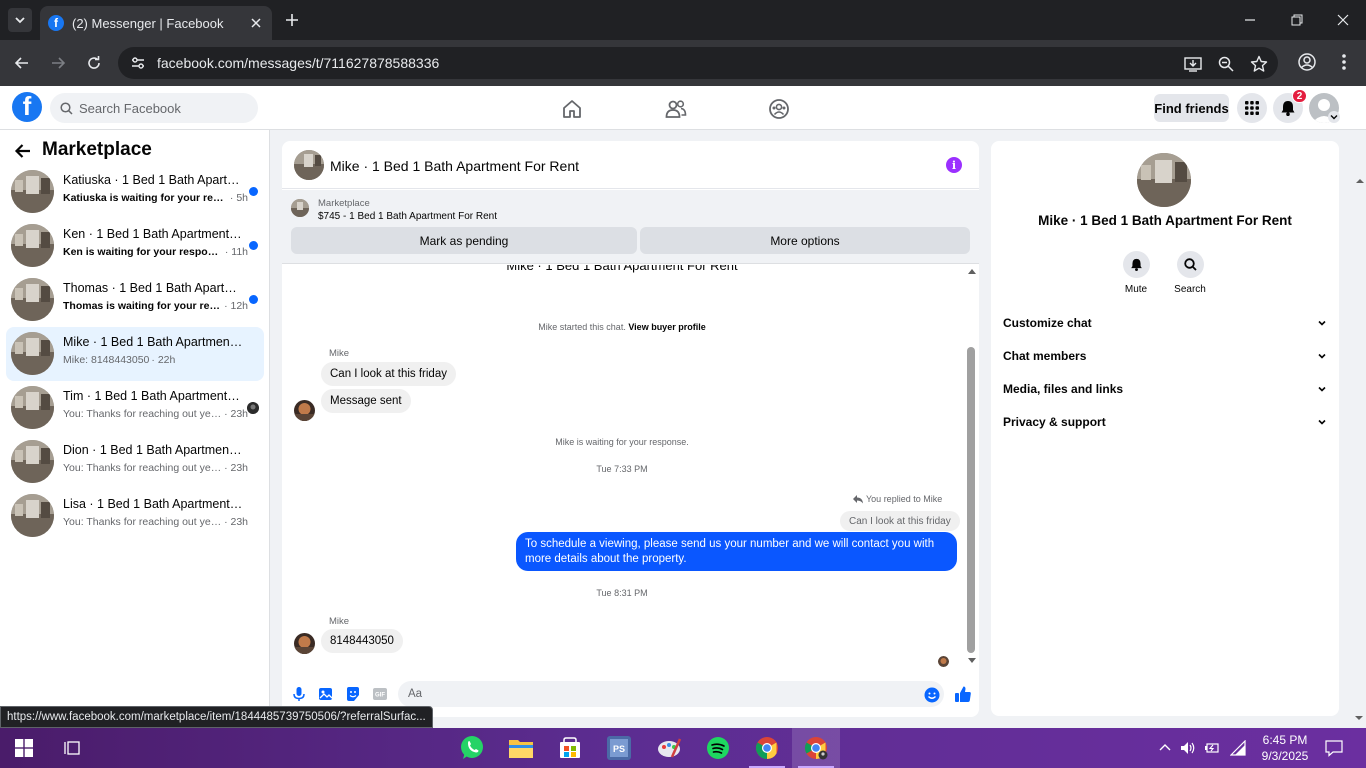  Describe the element at coordinates (671, 694) in the screenshot. I see `message-input` at that location.